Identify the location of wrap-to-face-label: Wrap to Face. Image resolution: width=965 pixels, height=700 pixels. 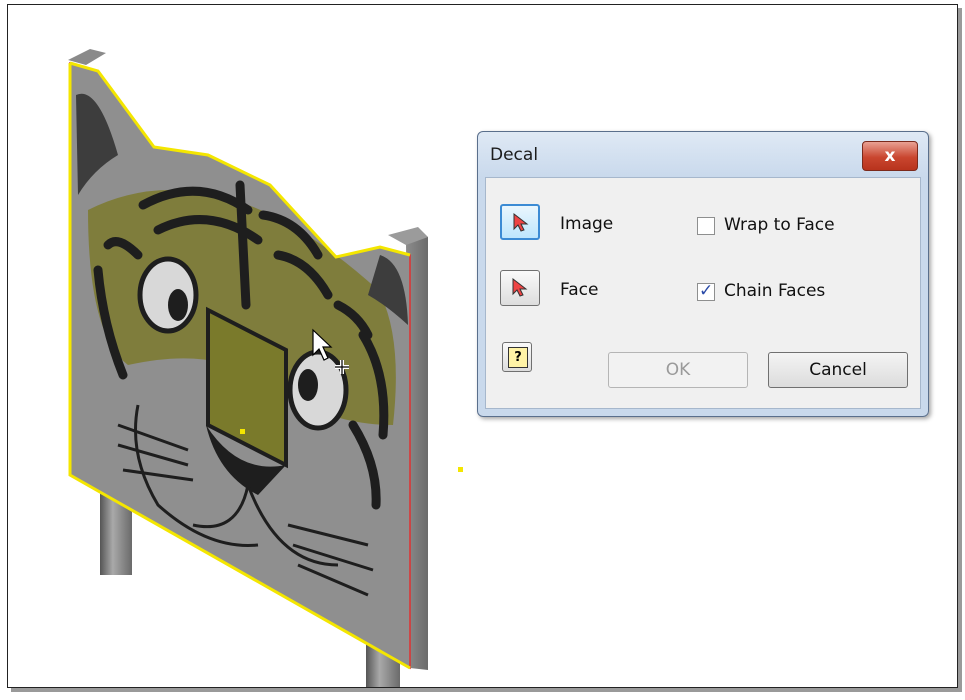
(779, 225).